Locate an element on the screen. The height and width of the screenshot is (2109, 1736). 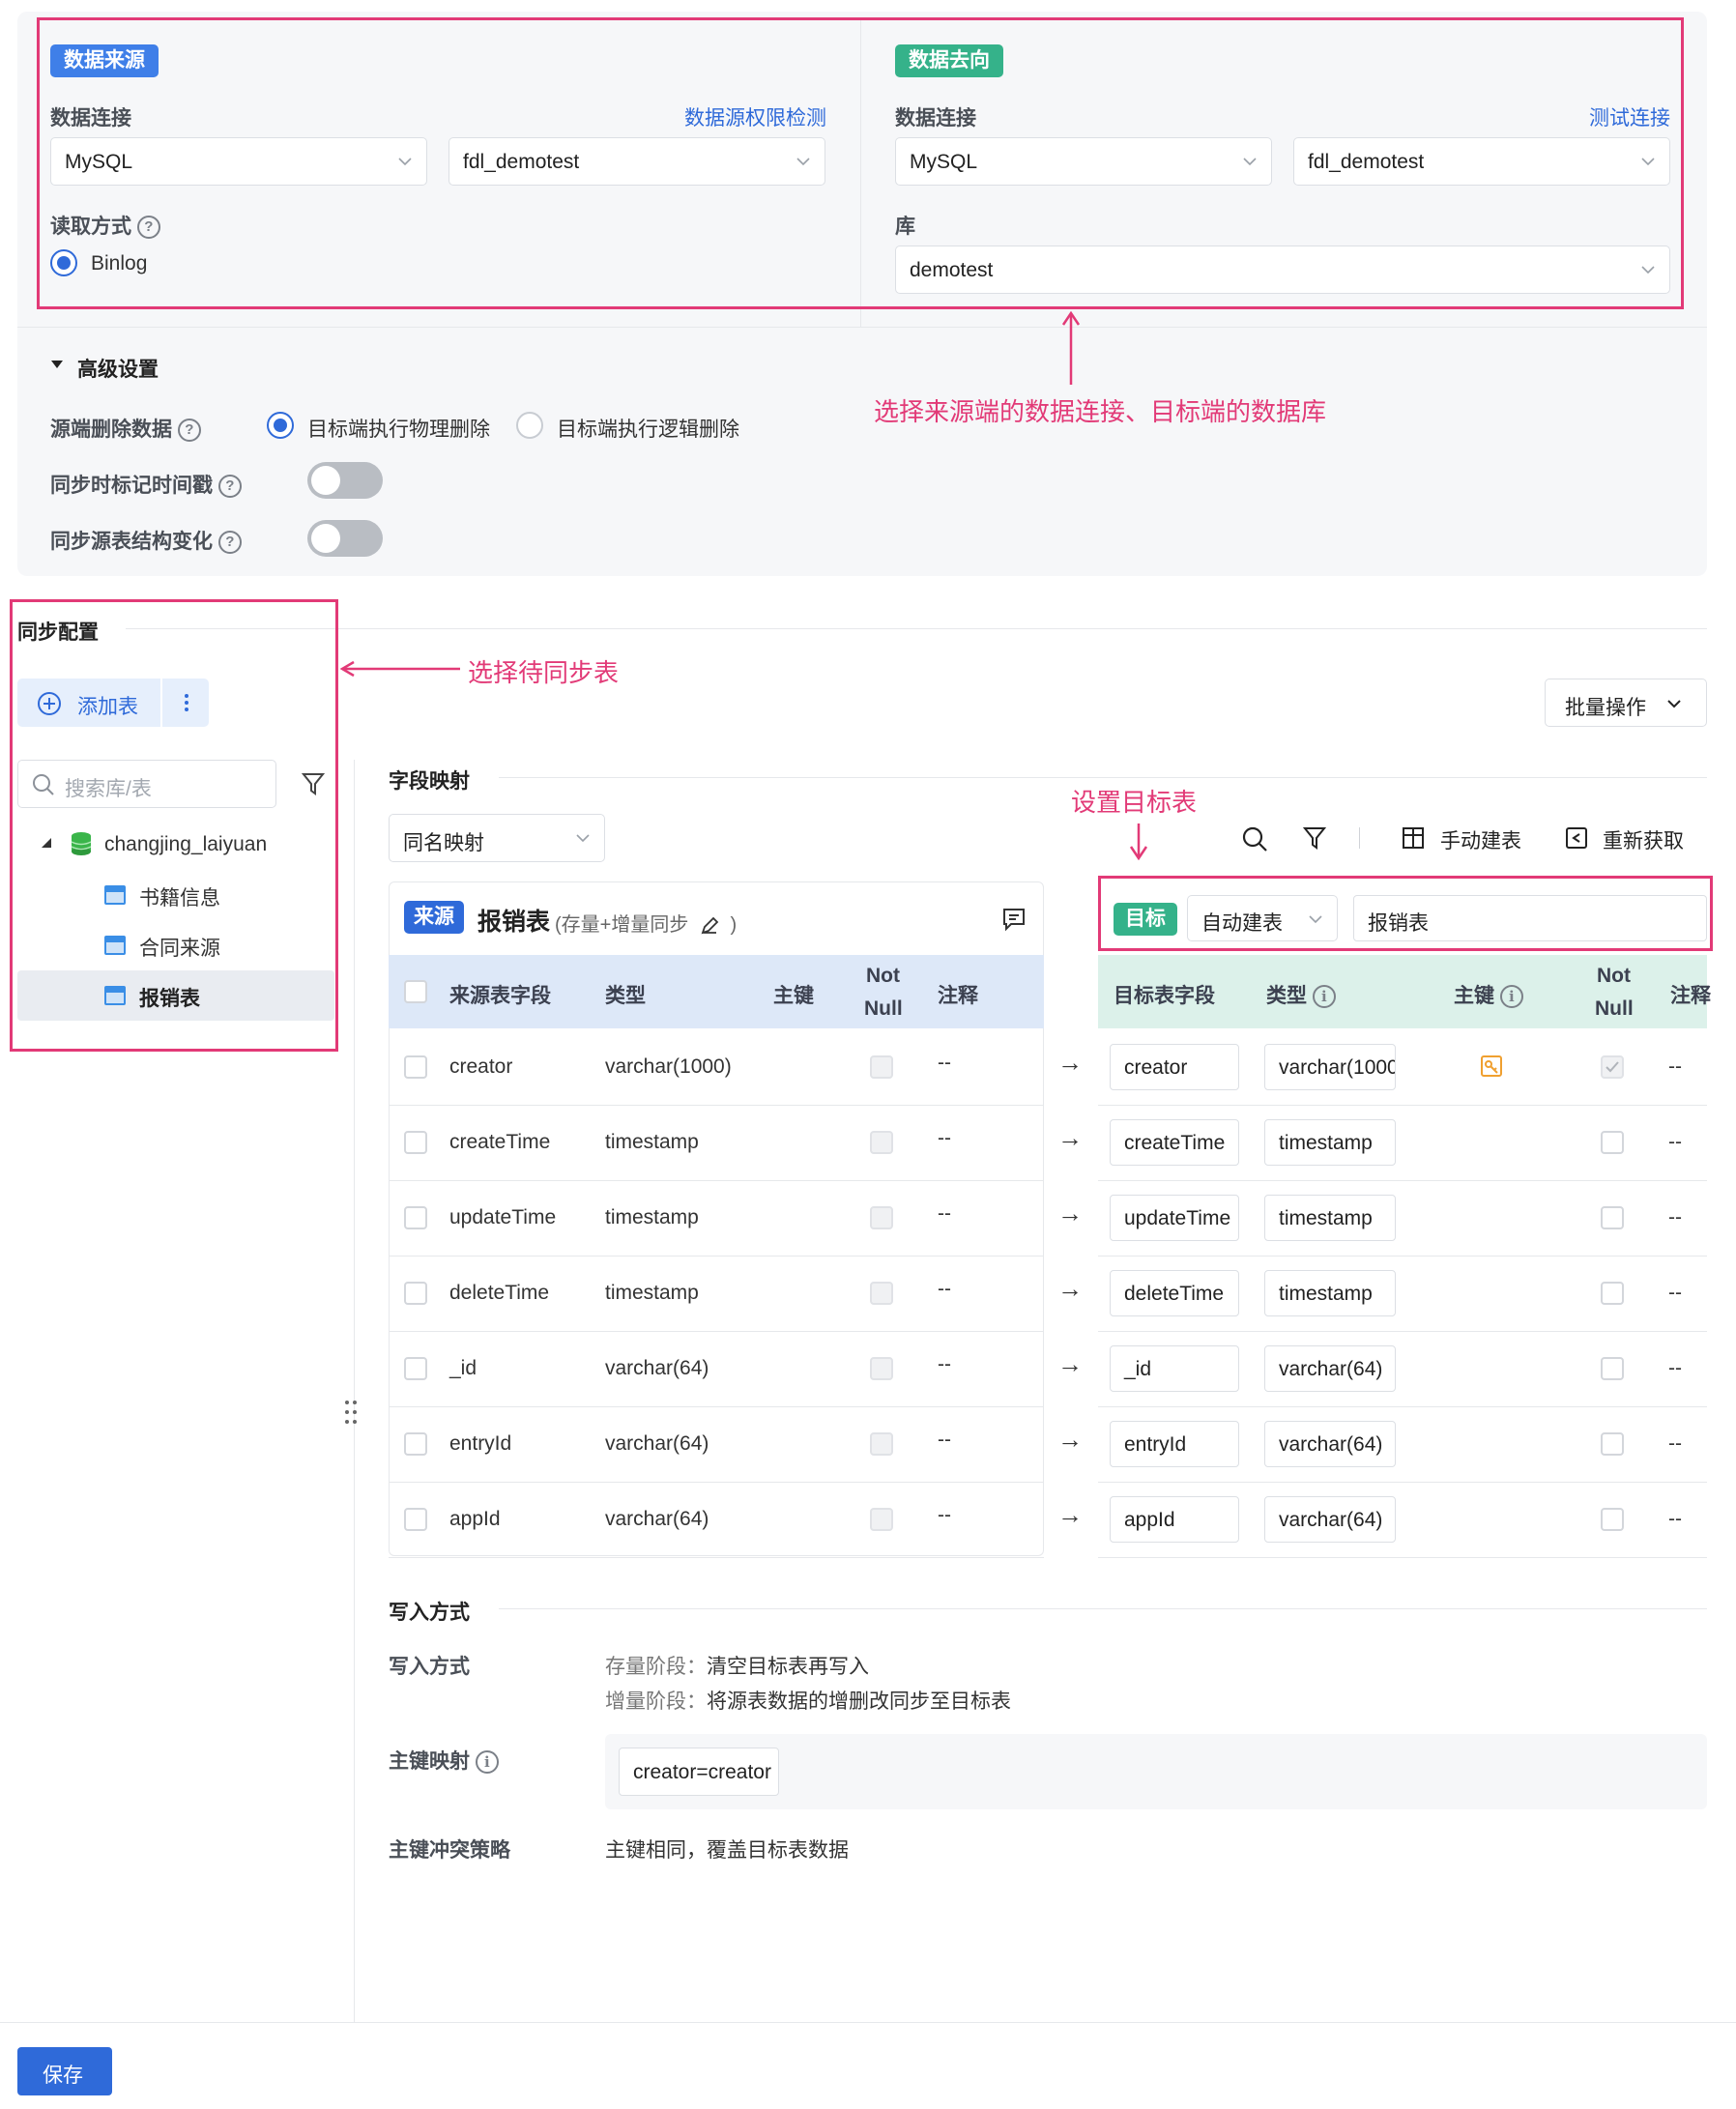
col-source-type: 类型 is located at coordinates (625, 996).